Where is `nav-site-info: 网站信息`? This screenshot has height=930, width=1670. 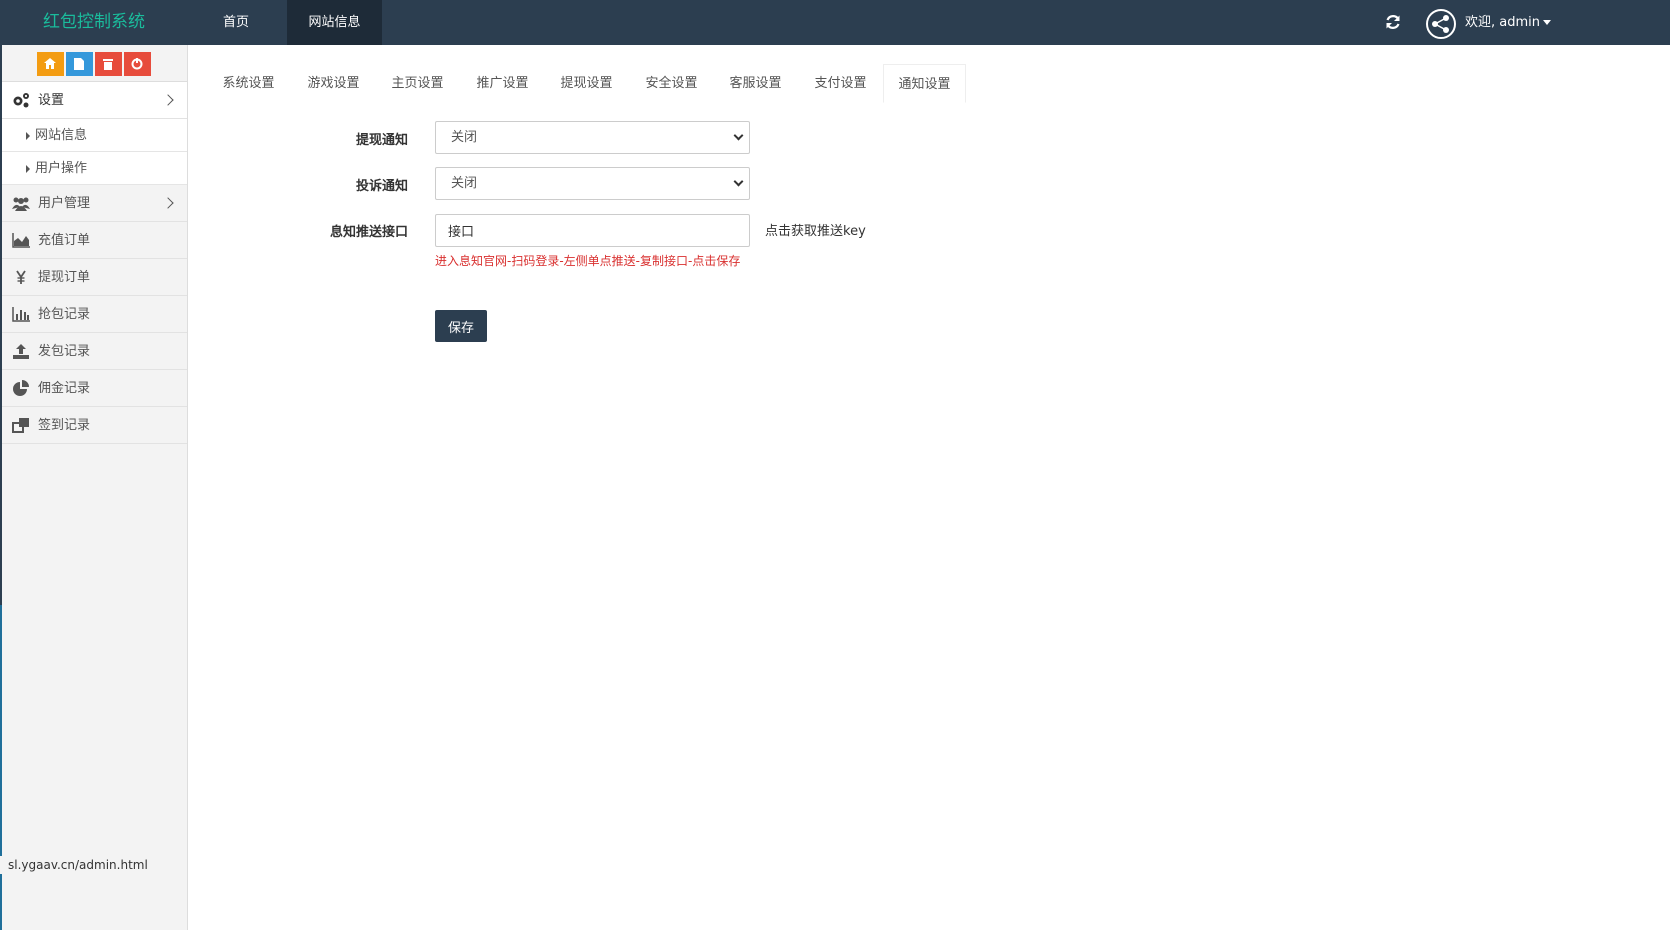 nav-site-info: 网站信息 is located at coordinates (334, 22).